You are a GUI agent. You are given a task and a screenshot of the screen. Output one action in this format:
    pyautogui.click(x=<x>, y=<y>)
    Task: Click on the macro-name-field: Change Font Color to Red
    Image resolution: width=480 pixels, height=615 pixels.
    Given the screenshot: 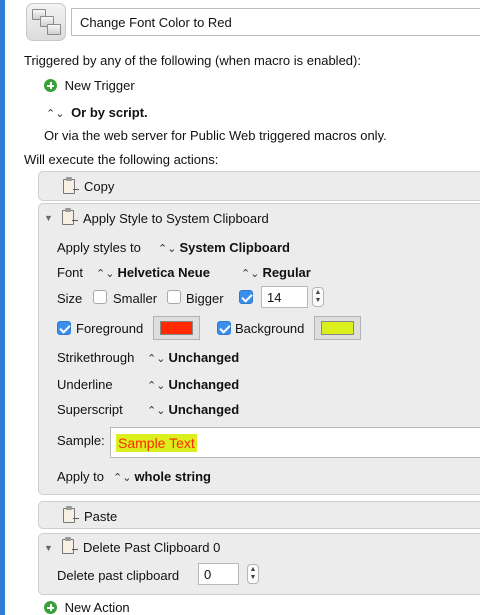 What is the action you would take?
    pyautogui.click(x=275, y=22)
    